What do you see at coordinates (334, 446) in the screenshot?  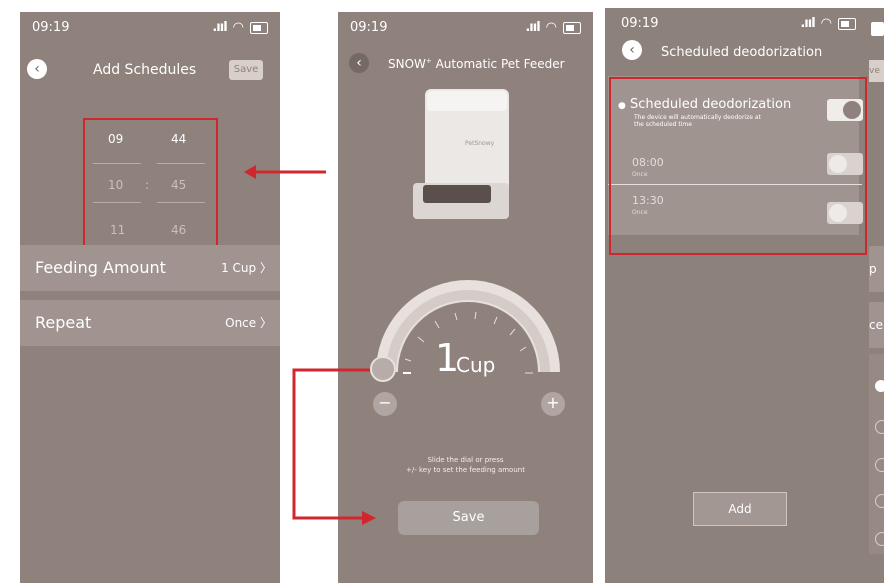 I see `arrow-elbow-icon` at bounding box center [334, 446].